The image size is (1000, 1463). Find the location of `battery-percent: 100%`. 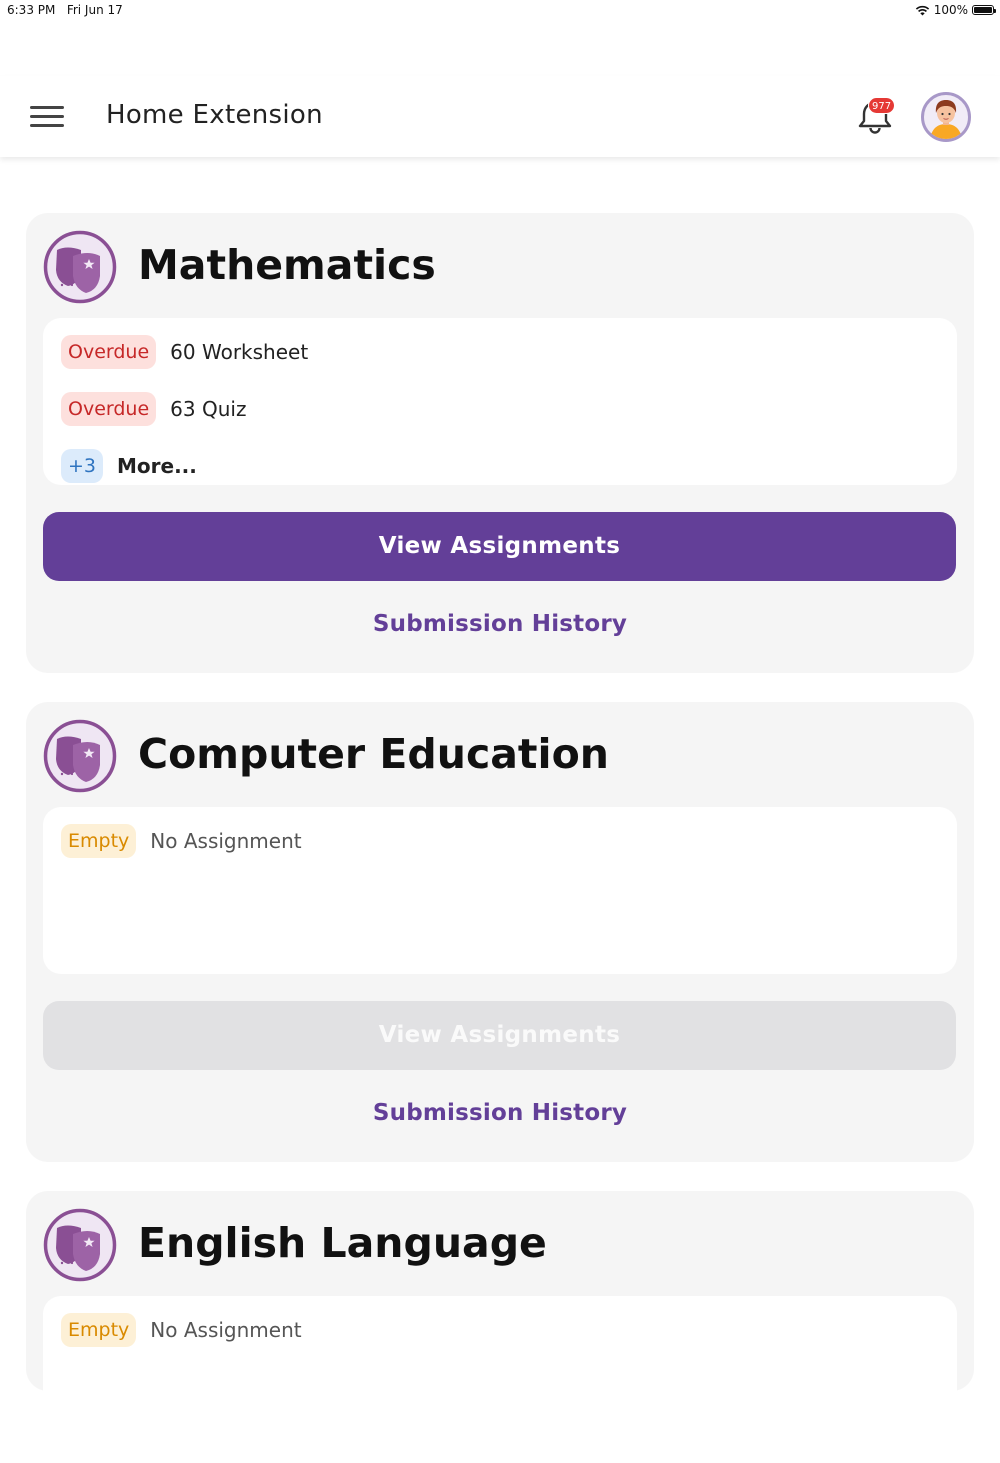

battery-percent: 100% is located at coordinates (950, 10).